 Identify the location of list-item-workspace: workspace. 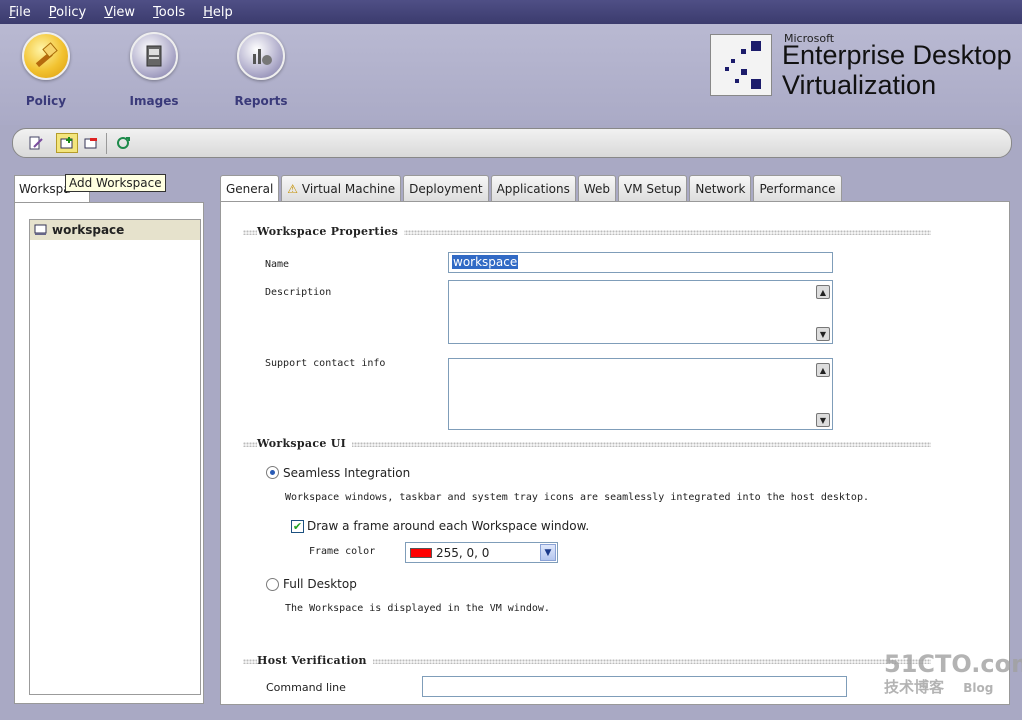
(115, 230).